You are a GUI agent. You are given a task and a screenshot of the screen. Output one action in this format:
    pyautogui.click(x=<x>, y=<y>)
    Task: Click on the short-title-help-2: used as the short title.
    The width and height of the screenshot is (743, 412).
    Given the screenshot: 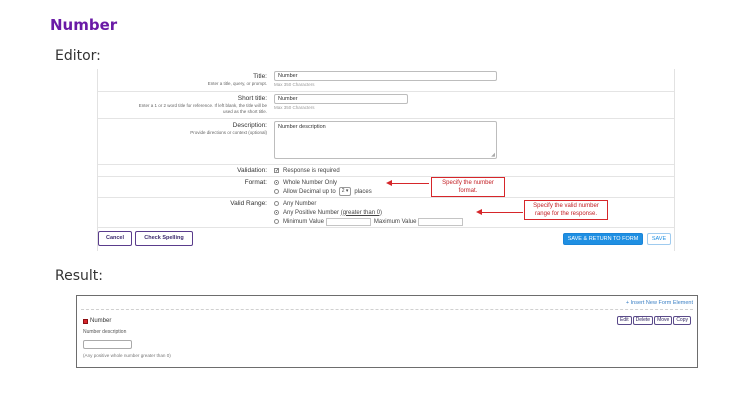 What is the action you would take?
    pyautogui.click(x=244, y=111)
    